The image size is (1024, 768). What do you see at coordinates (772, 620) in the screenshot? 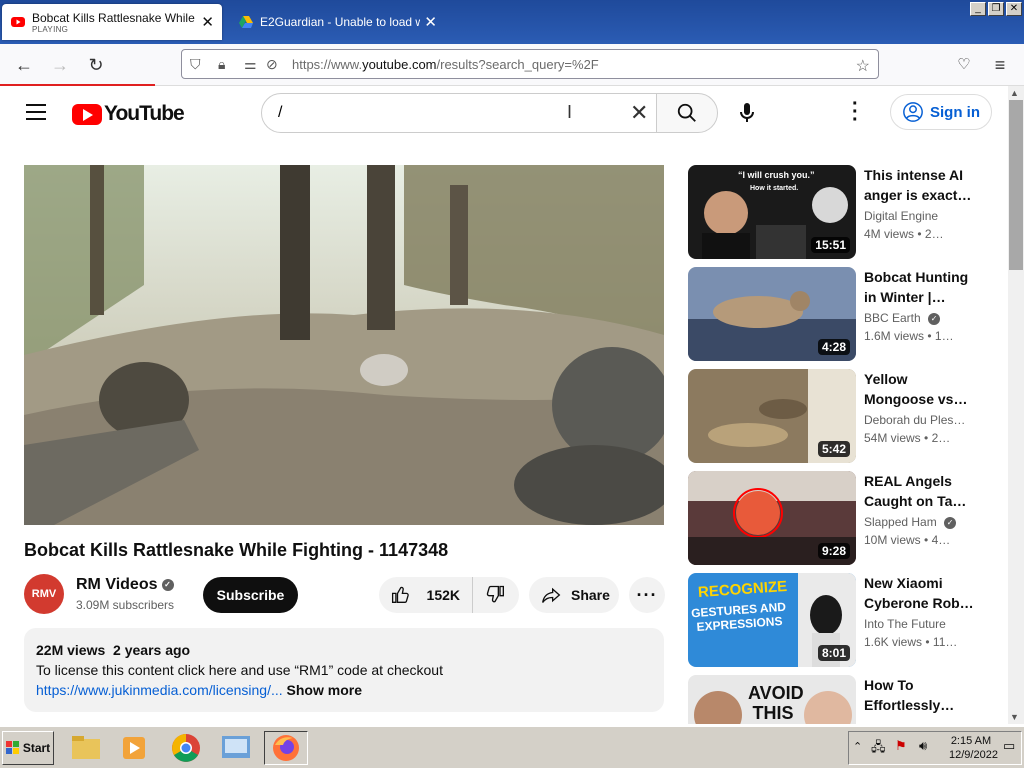
I see `video-thumbnail: RECOGNIZE GESTURES AND EXPRESSIONS 8:01` at bounding box center [772, 620].